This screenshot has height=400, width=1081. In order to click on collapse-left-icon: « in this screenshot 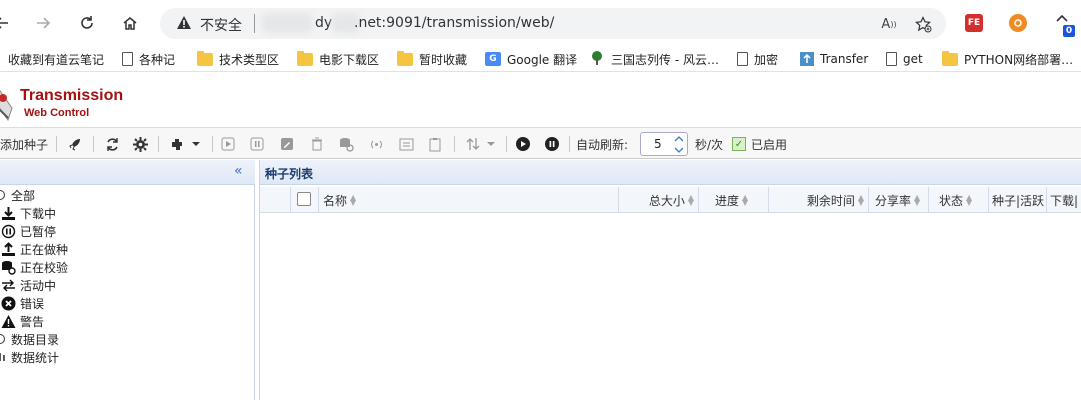, I will do `click(238, 171)`.